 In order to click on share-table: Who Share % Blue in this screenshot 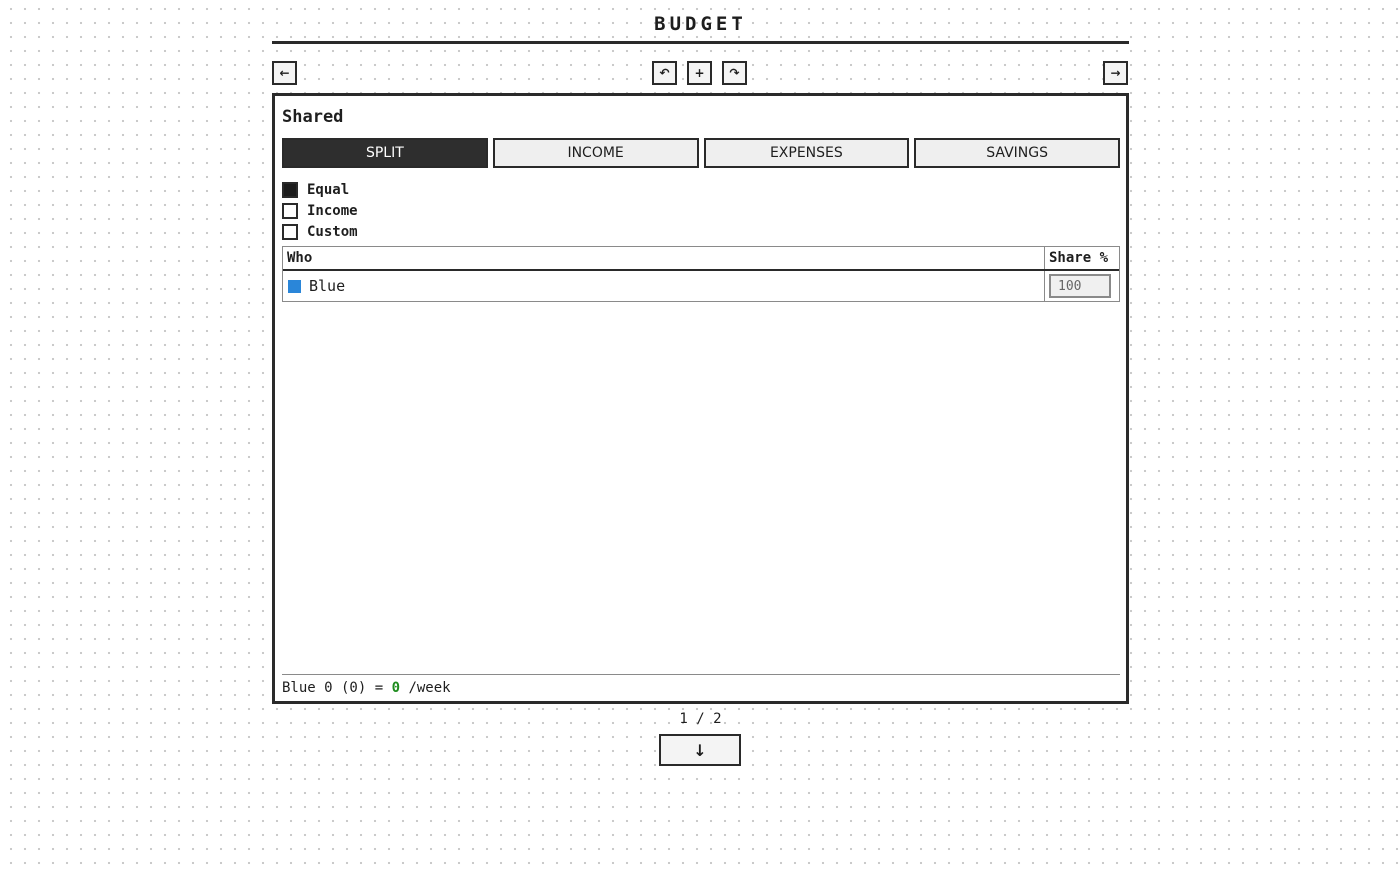, I will do `click(701, 274)`.